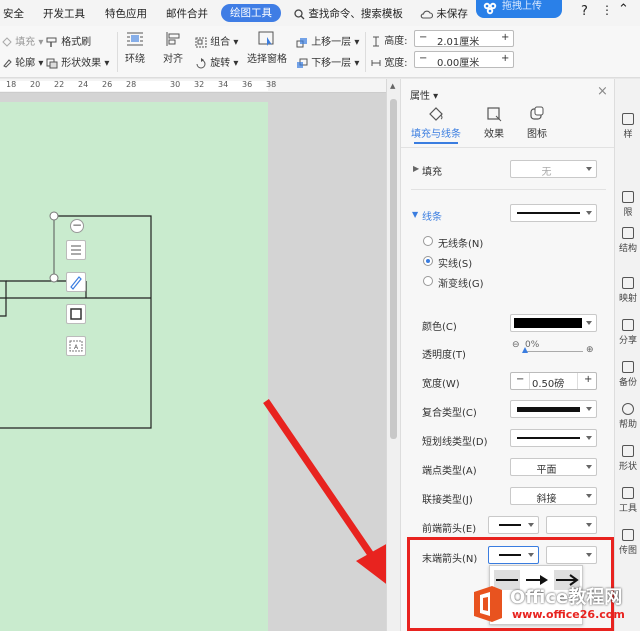 This screenshot has width=640, height=631. I want to click on rail-upload-image: 传图, so click(627, 542).